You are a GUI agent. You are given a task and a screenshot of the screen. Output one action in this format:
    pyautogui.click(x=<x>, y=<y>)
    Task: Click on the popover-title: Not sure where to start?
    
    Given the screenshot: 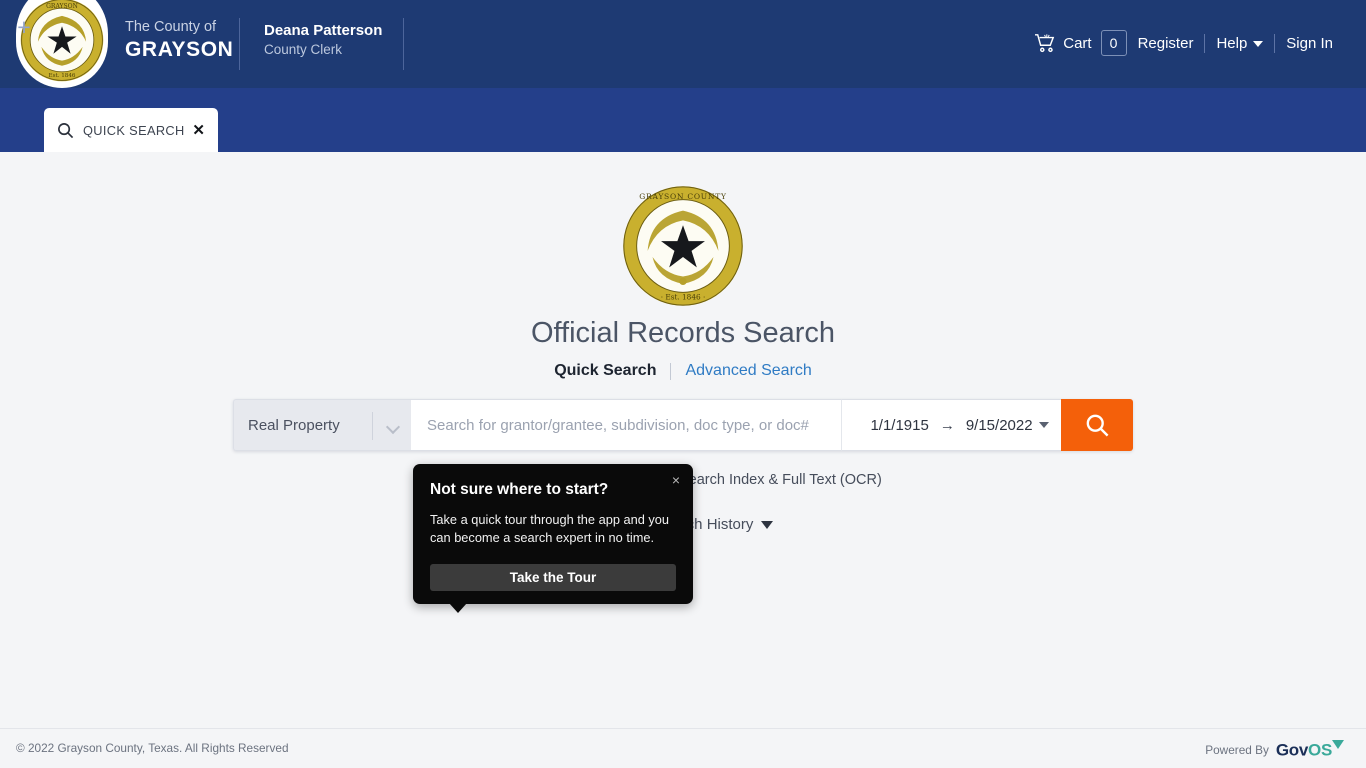 What is the action you would take?
    pyautogui.click(x=519, y=489)
    